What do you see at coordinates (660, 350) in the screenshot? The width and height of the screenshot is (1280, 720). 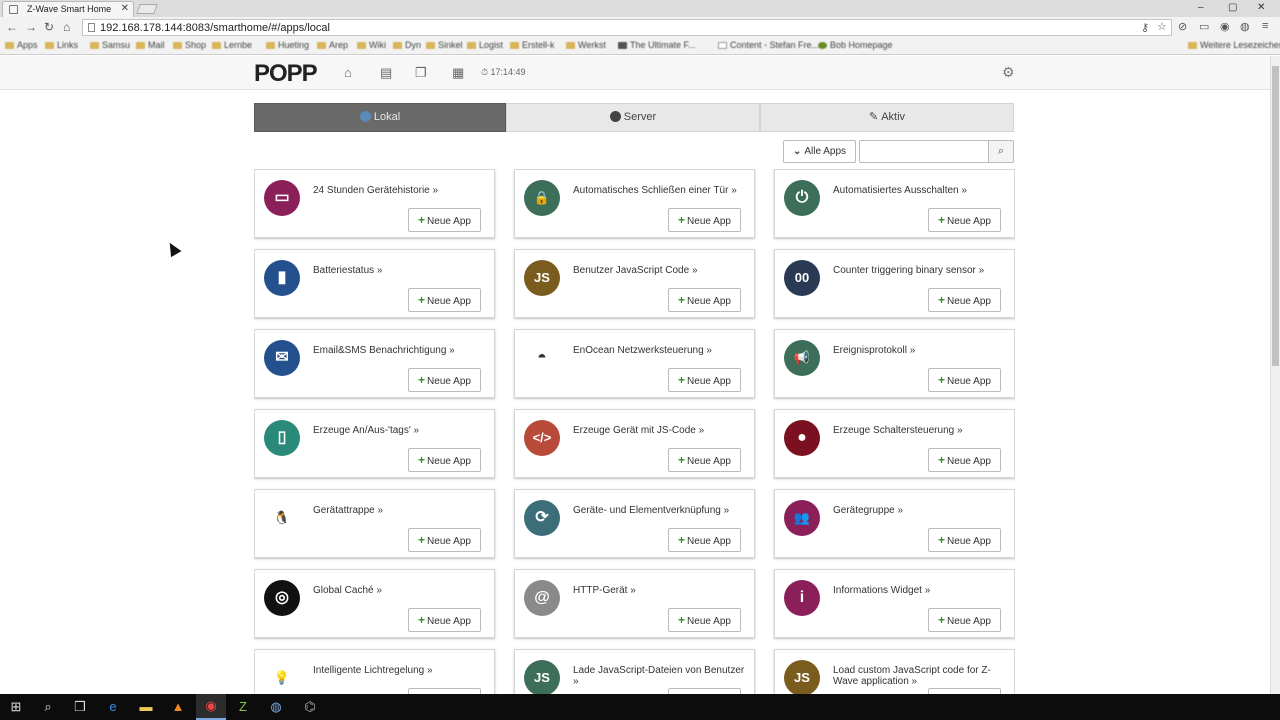 I see `app-name-link: EnOcean Netzwerksteuerung »` at bounding box center [660, 350].